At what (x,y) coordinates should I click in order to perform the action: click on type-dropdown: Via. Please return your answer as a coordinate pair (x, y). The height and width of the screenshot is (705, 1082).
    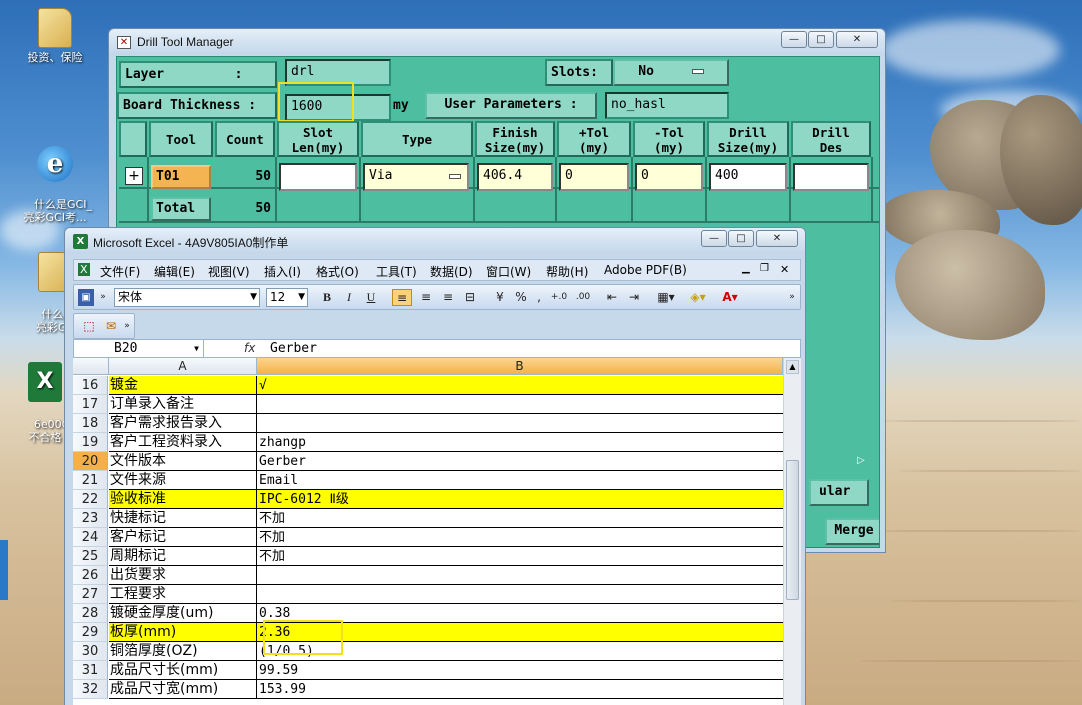
    Looking at the image, I should click on (416, 177).